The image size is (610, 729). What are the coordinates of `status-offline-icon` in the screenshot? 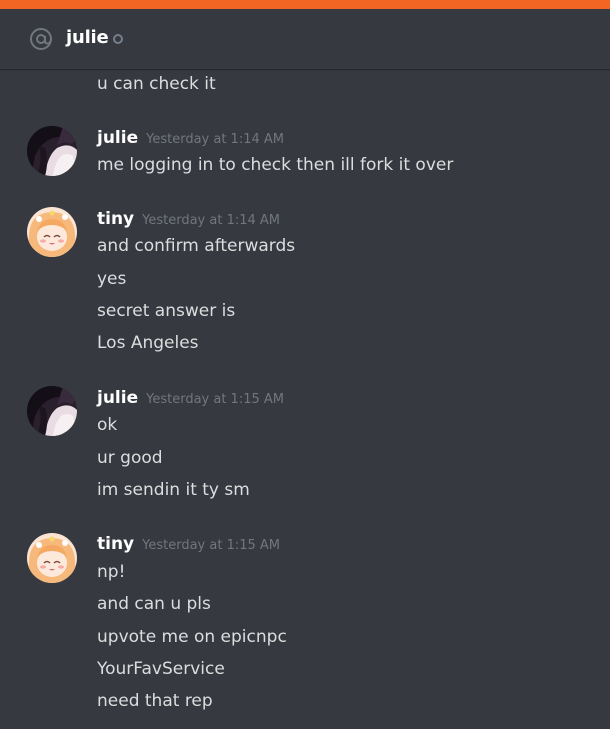 It's located at (118, 39).